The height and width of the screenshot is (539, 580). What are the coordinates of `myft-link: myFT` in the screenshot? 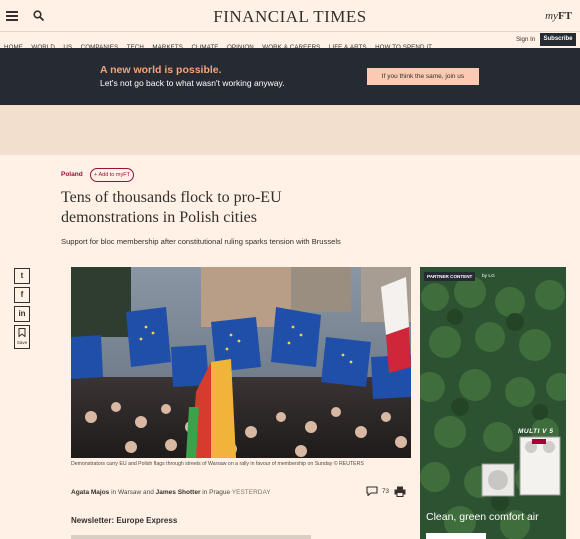 It's located at (558, 16).